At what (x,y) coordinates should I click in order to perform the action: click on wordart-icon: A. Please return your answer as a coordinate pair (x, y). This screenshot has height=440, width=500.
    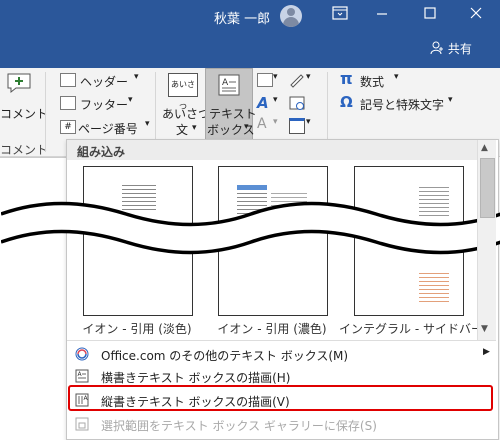
    Looking at the image, I should click on (263, 103).